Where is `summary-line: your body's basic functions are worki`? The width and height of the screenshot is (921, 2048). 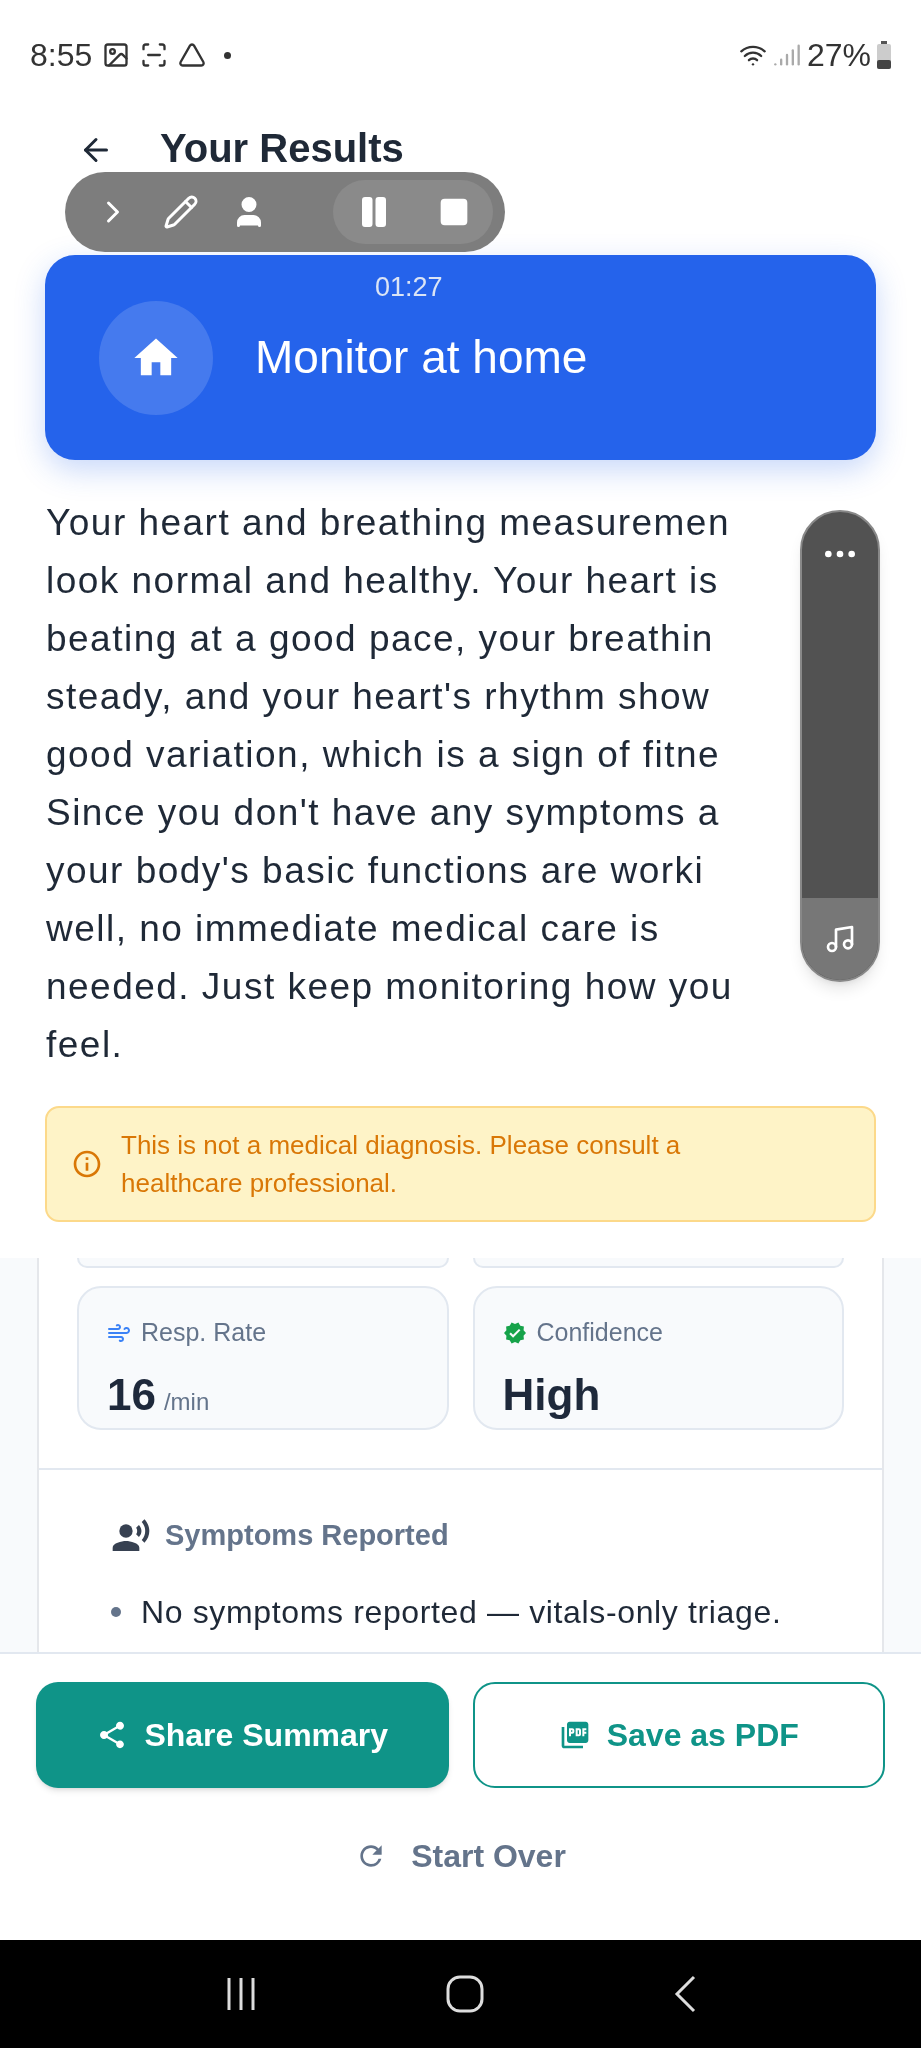 summary-line: your body's basic functions are worki is located at coordinates (375, 871).